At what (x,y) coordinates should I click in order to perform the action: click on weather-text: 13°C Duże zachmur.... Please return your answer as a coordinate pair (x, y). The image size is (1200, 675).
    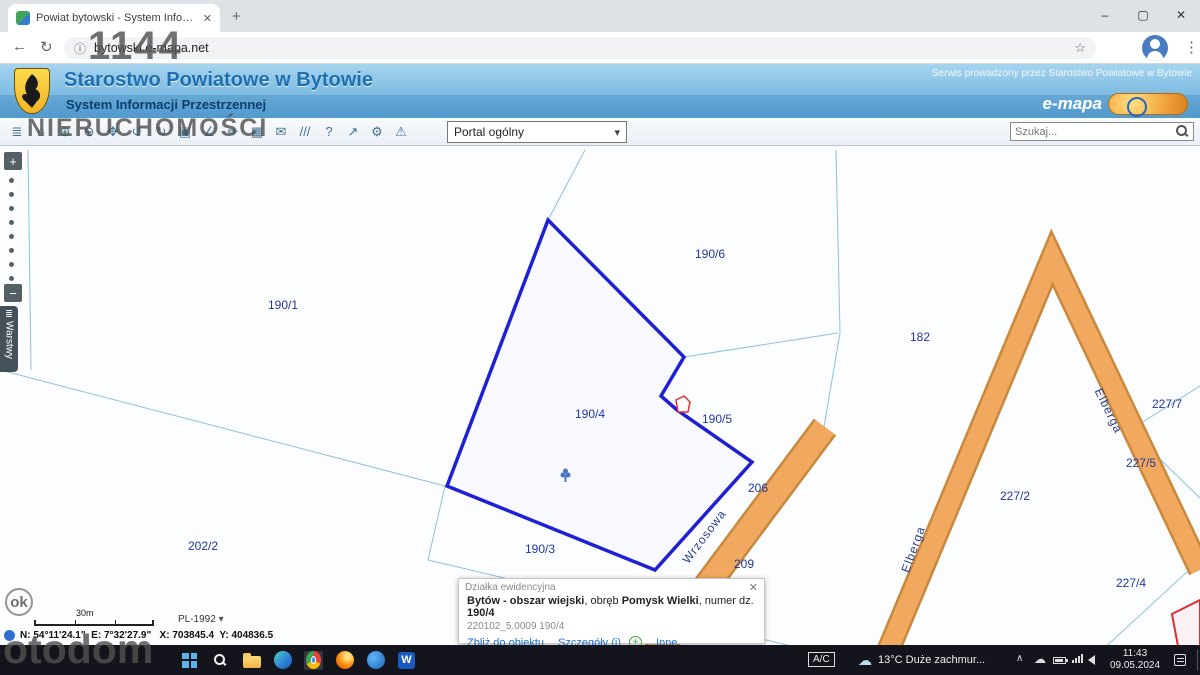
    Looking at the image, I should click on (932, 660).